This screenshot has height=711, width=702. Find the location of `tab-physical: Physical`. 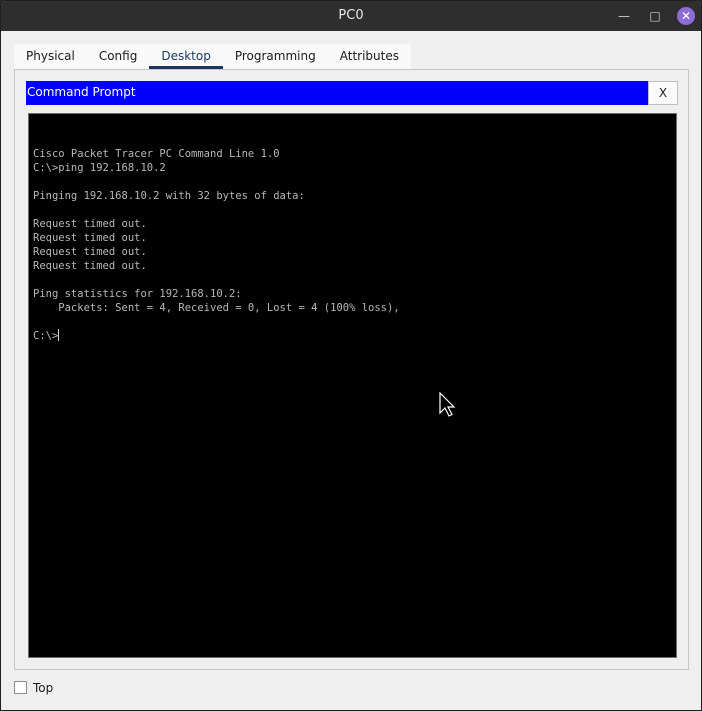

tab-physical: Physical is located at coordinates (50, 56).